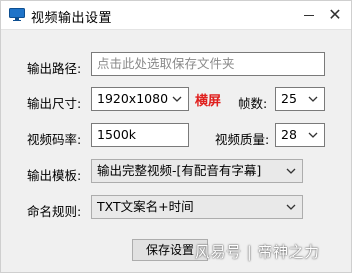  What do you see at coordinates (289, 134) in the screenshot?
I see `quality-value: 28` at bounding box center [289, 134].